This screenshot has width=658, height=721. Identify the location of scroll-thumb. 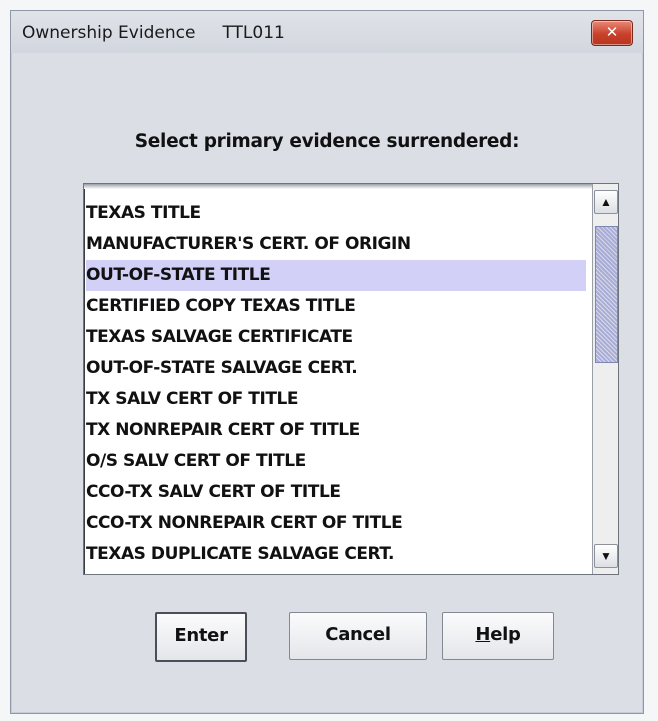
(606, 294).